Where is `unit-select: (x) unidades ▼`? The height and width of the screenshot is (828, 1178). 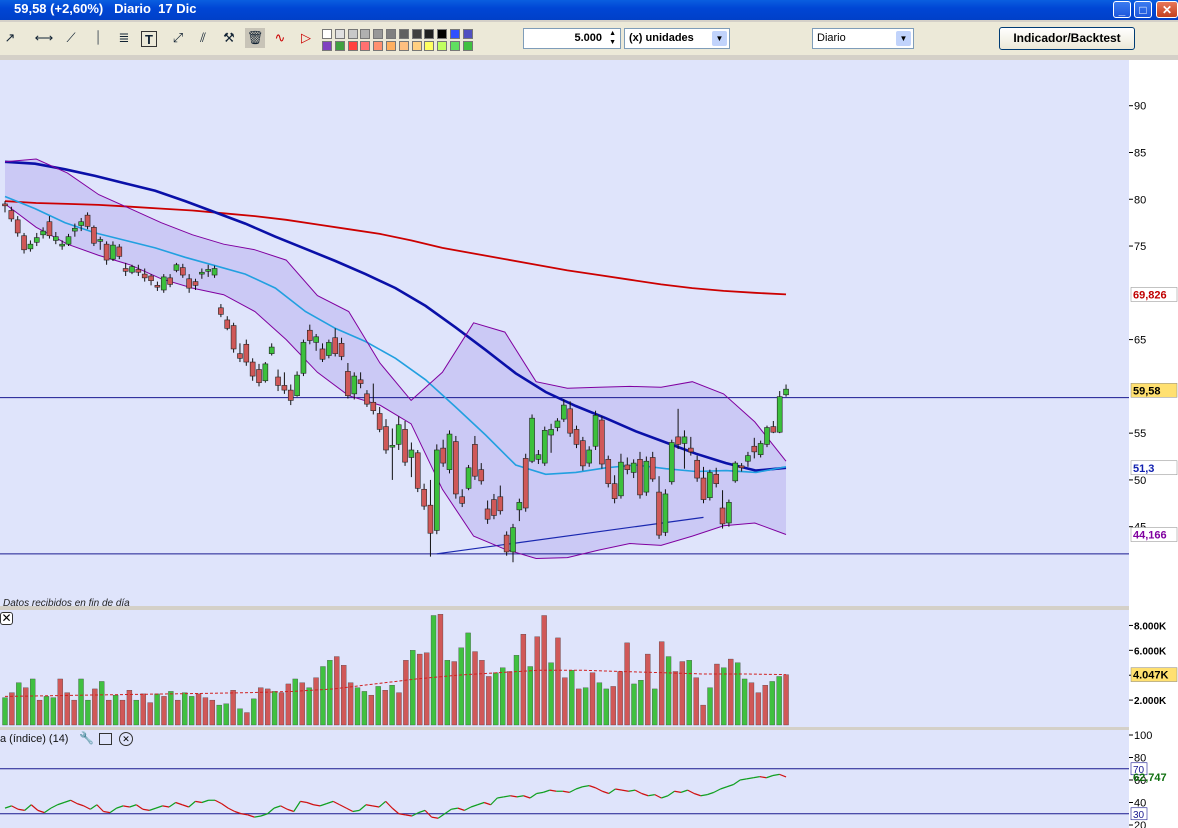 unit-select: (x) unidades ▼ is located at coordinates (677, 38).